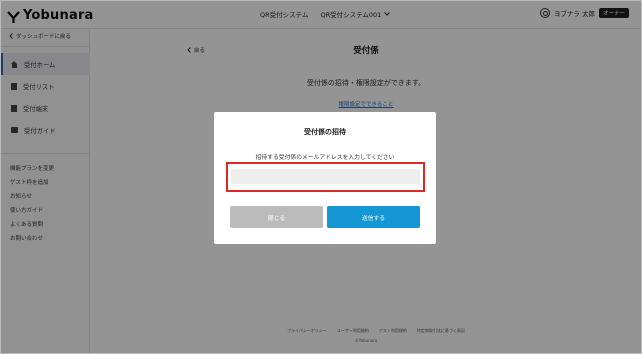  I want to click on email-input, so click(325, 176).